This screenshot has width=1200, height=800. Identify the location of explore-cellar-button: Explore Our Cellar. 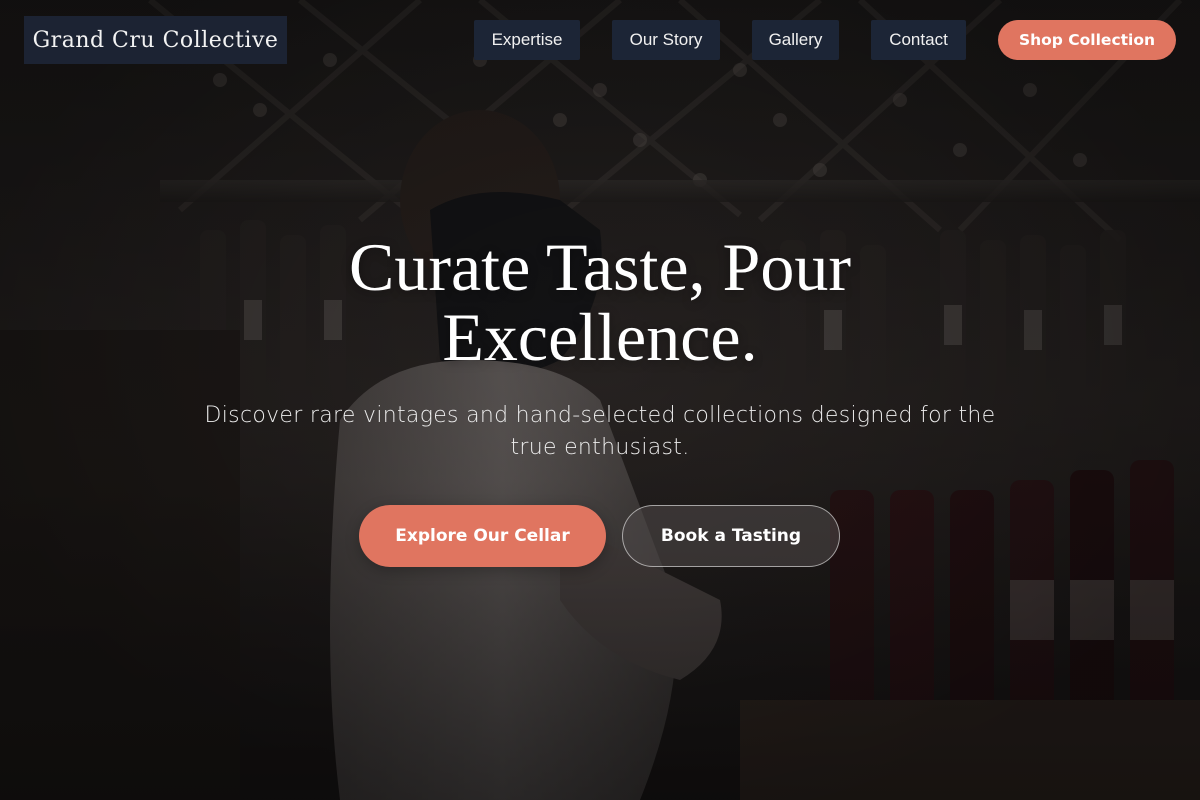
(482, 536).